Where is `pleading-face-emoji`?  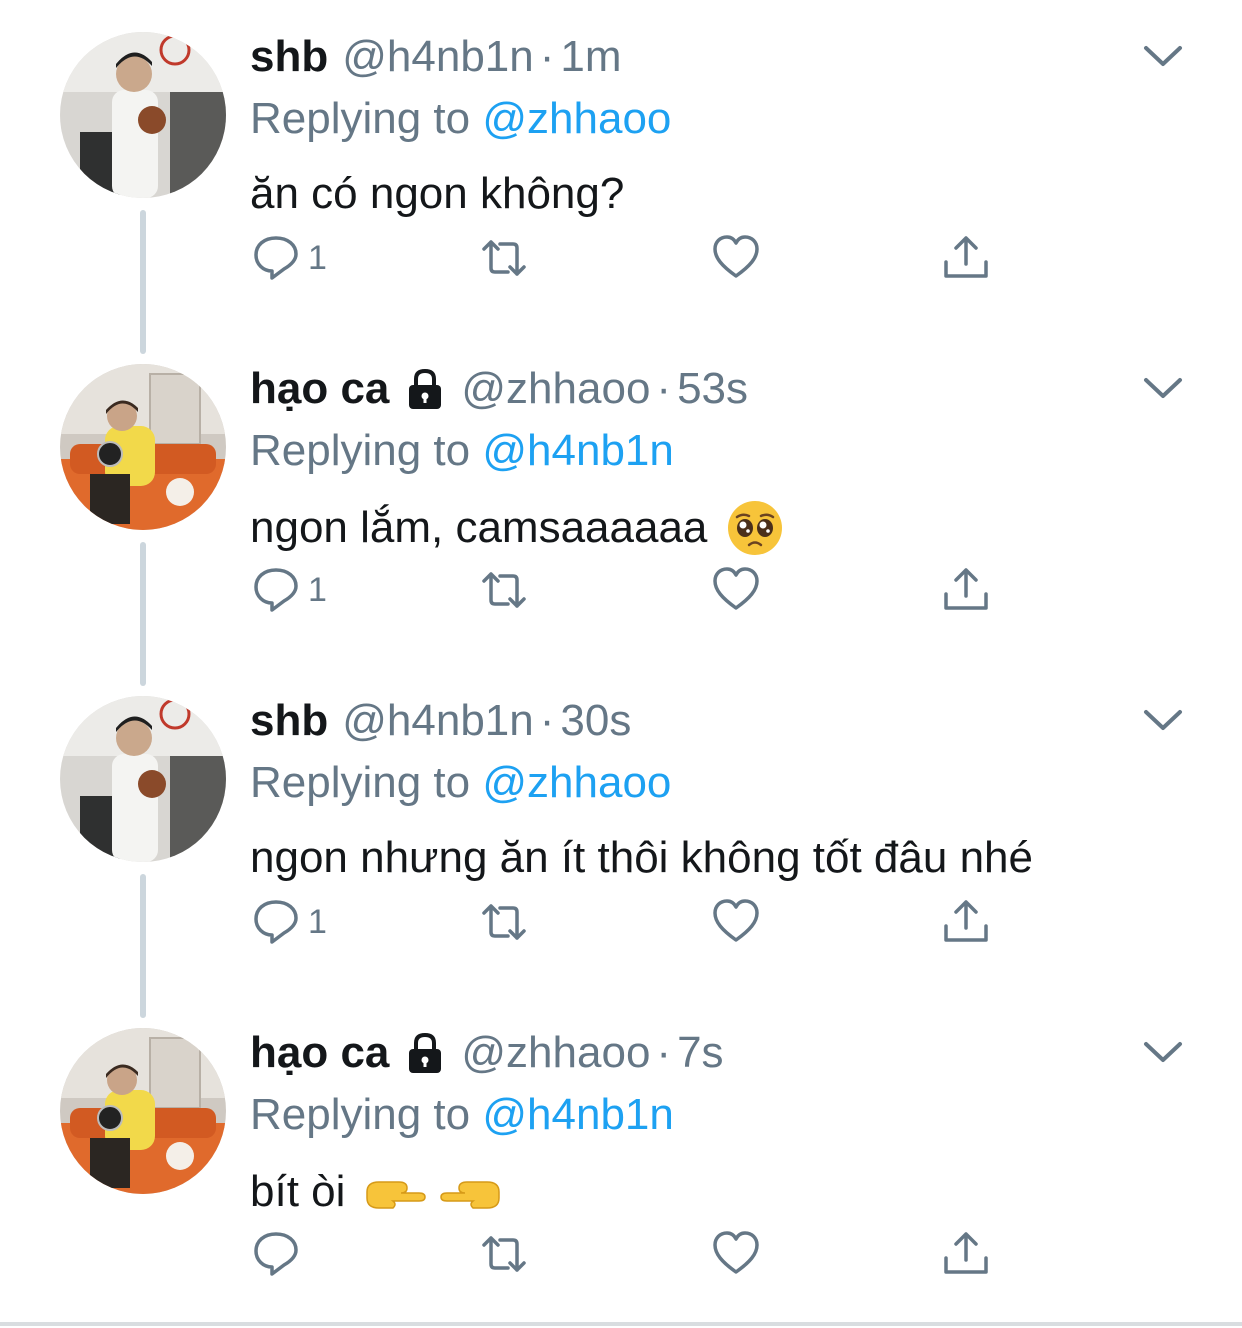 pleading-face-emoji is located at coordinates (755, 528).